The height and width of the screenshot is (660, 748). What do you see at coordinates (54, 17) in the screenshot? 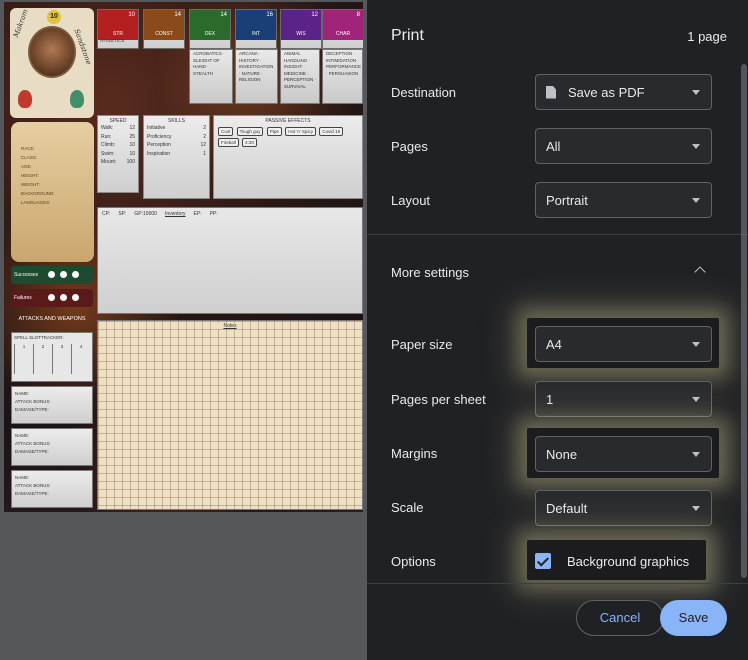
I see `level-badge: 10` at bounding box center [54, 17].